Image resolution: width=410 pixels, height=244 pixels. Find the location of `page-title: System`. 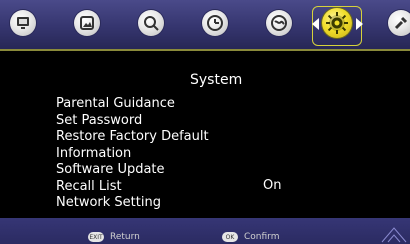

page-title: System is located at coordinates (216, 80).